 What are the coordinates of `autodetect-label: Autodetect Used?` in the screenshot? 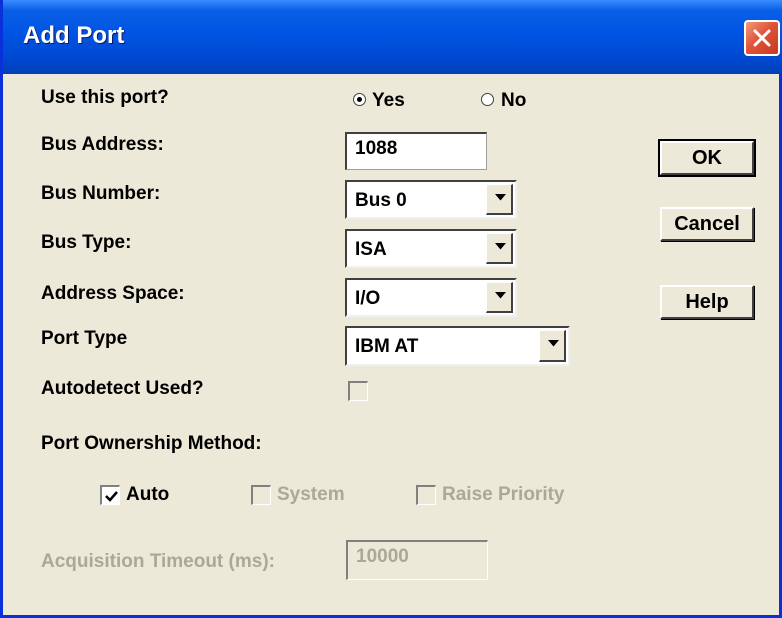 It's located at (122, 388).